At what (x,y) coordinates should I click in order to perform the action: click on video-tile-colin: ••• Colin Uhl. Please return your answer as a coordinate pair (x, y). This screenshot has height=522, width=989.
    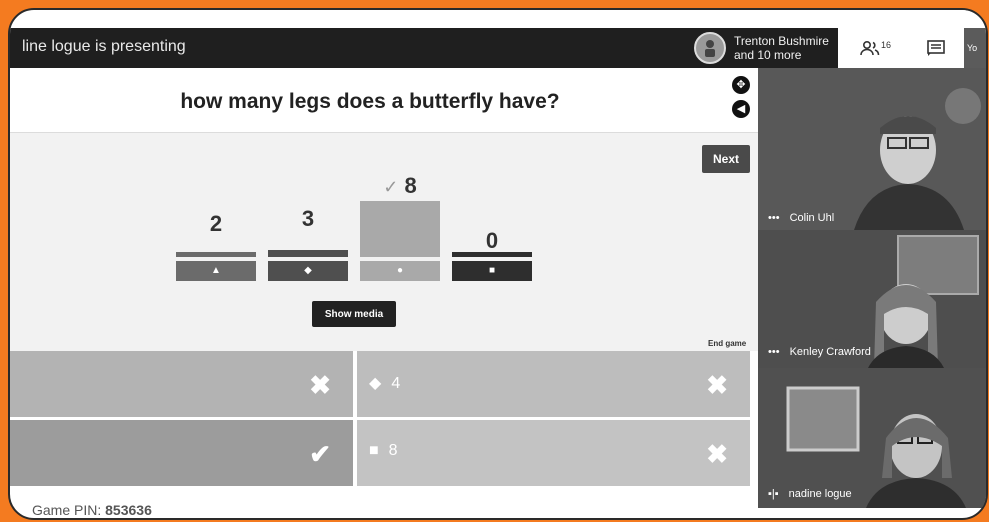
    Looking at the image, I should click on (872, 149).